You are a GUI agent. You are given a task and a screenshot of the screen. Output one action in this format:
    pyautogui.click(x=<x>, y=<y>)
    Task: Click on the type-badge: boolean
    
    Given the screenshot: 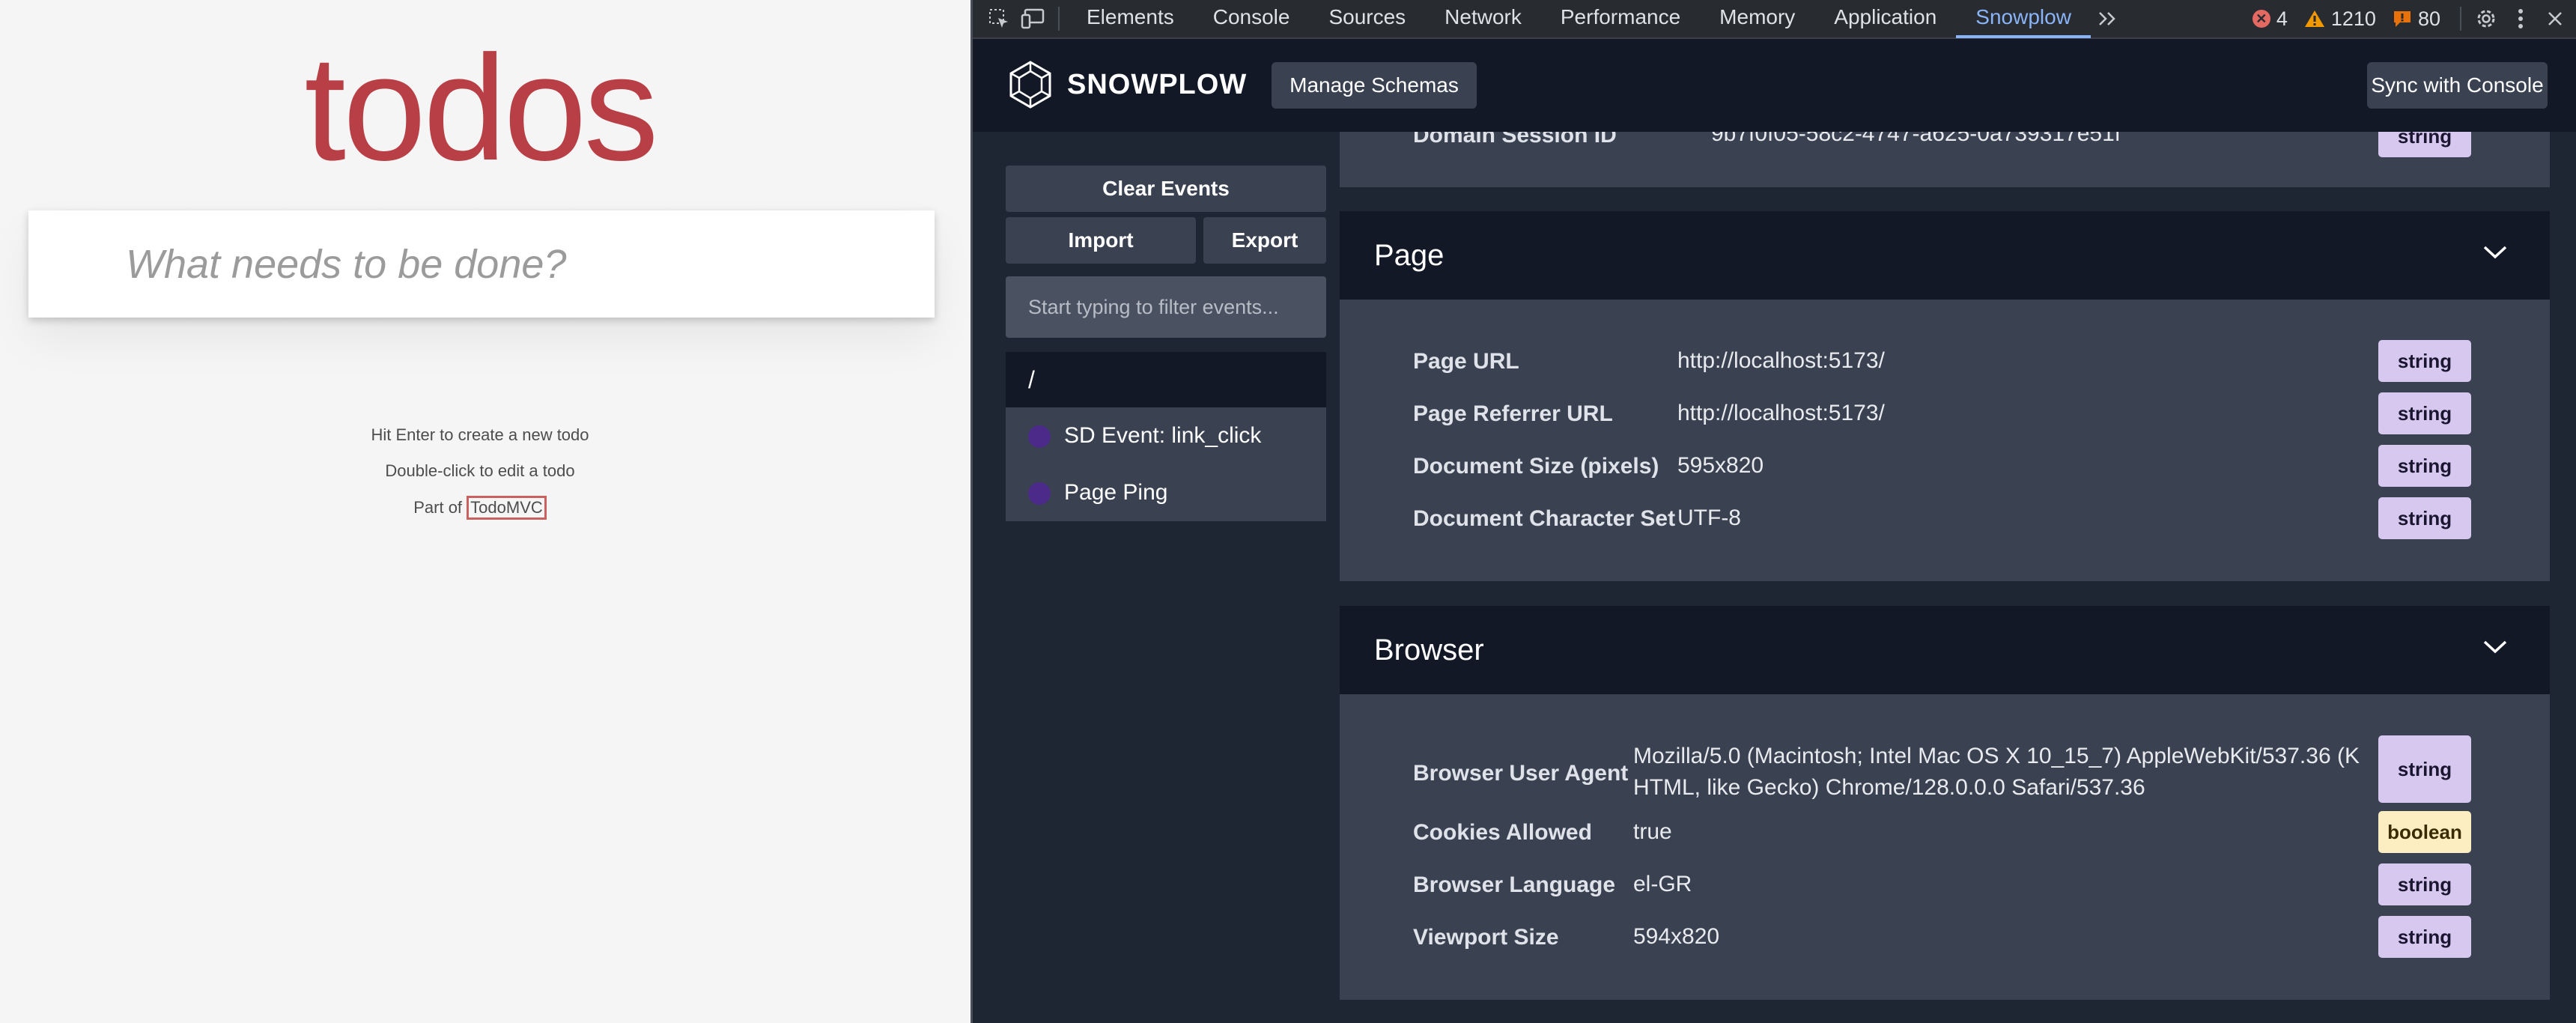 What is the action you would take?
    pyautogui.click(x=2424, y=832)
    